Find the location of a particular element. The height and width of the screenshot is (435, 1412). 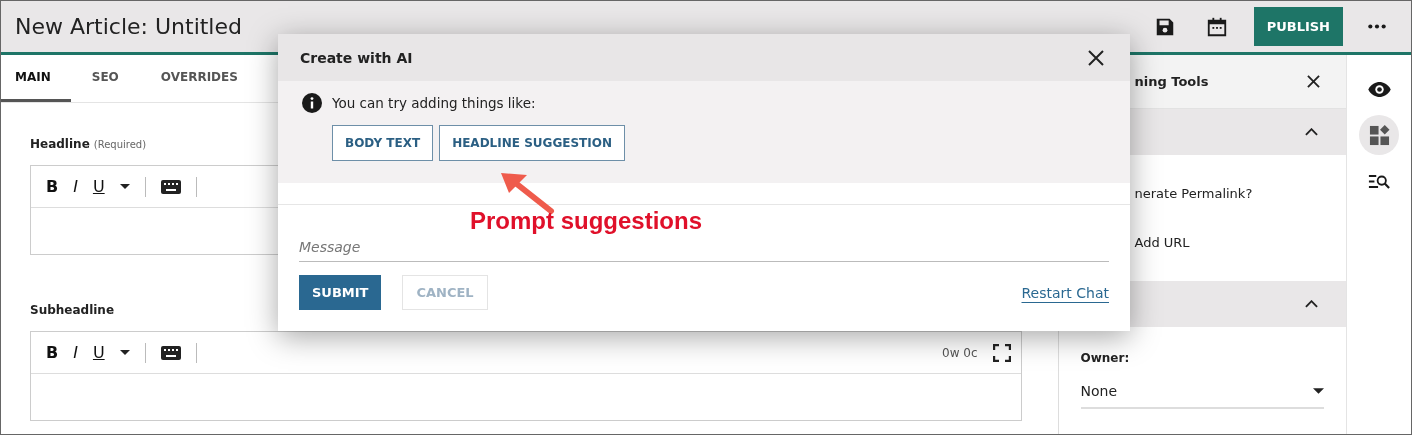

tab: OVERRIDES is located at coordinates (199, 78).